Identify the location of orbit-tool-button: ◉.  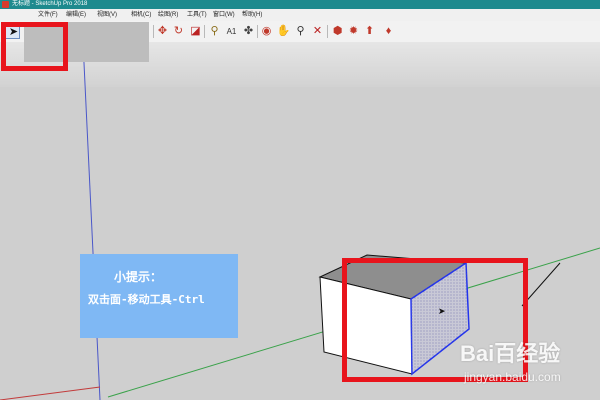
(266, 31).